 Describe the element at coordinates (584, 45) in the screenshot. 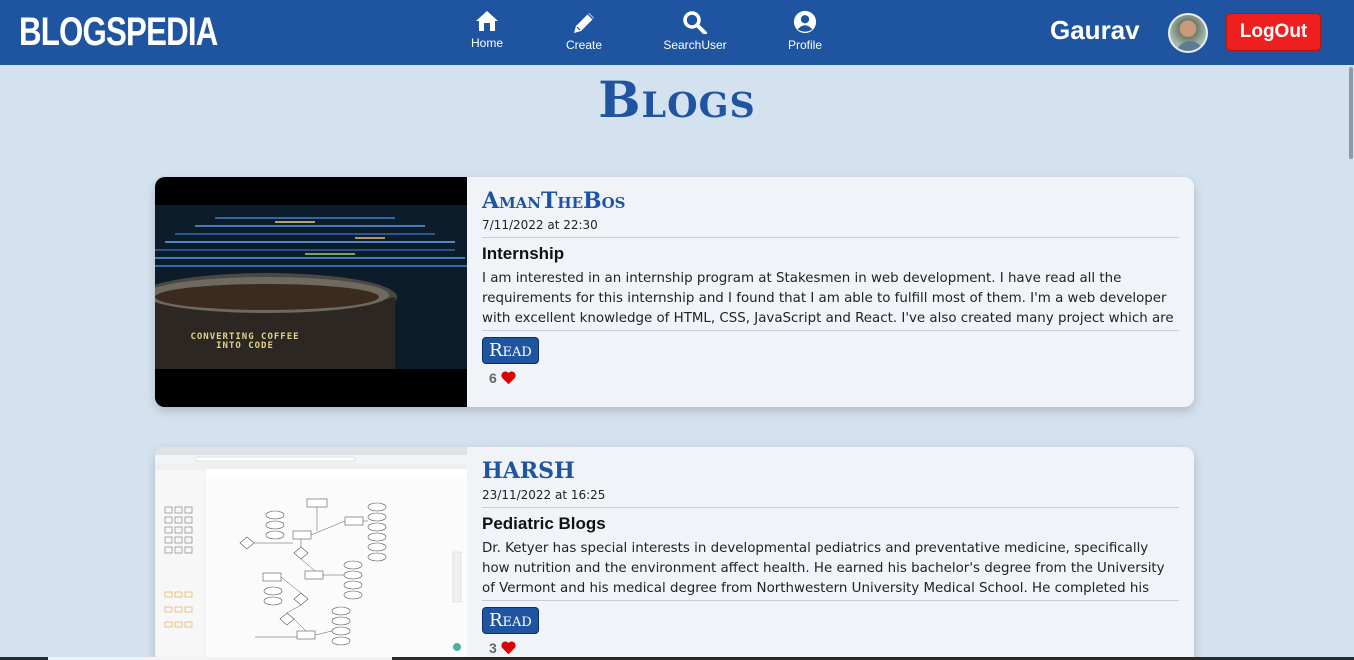

I see `nav-create-label: Create` at that location.